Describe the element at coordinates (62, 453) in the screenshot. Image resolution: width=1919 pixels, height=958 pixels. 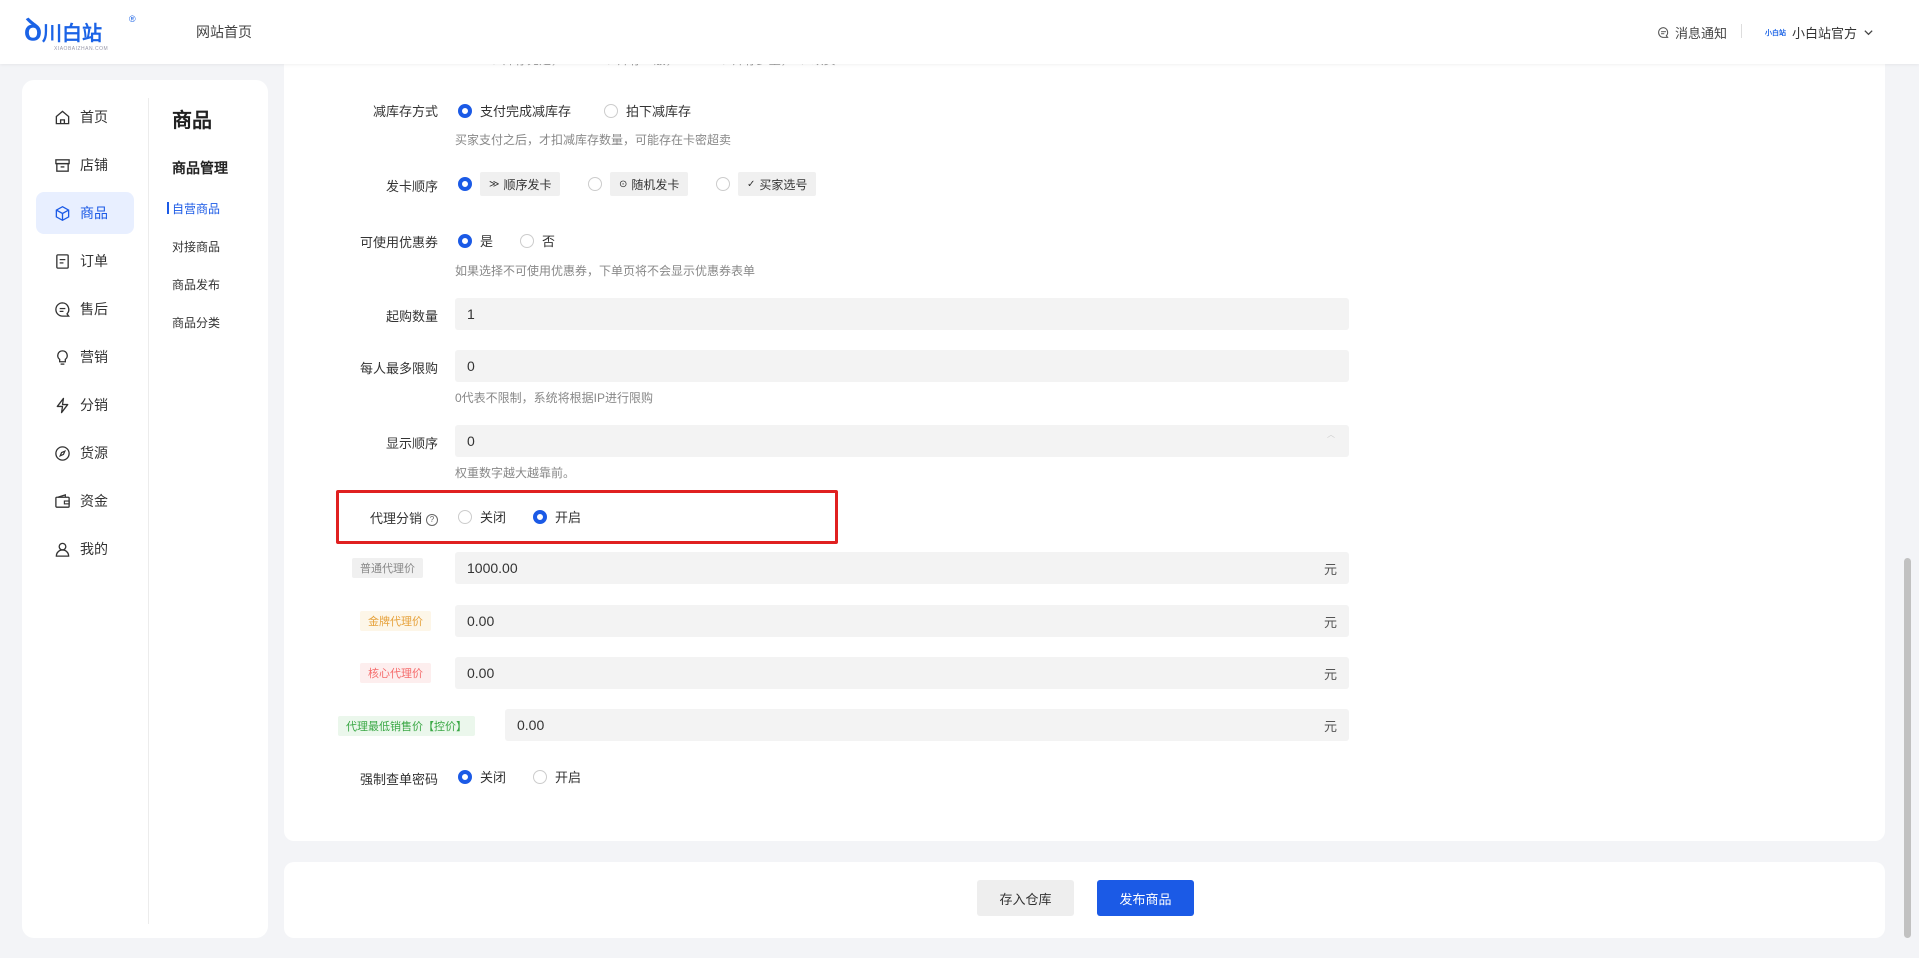
I see `compass-icon` at that location.